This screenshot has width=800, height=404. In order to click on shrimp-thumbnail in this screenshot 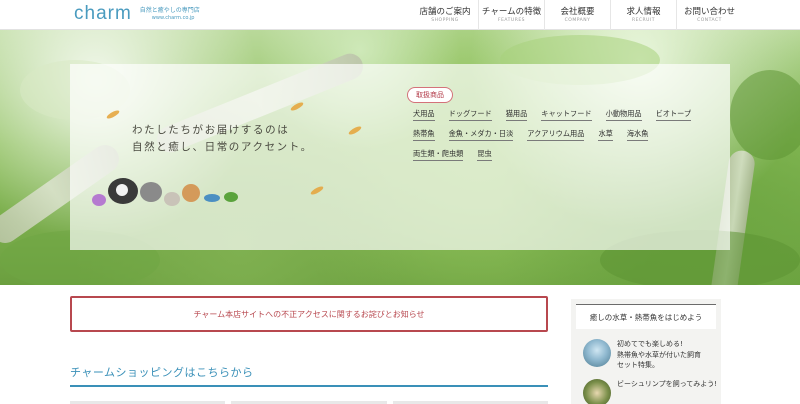, I will do `click(597, 391)`.